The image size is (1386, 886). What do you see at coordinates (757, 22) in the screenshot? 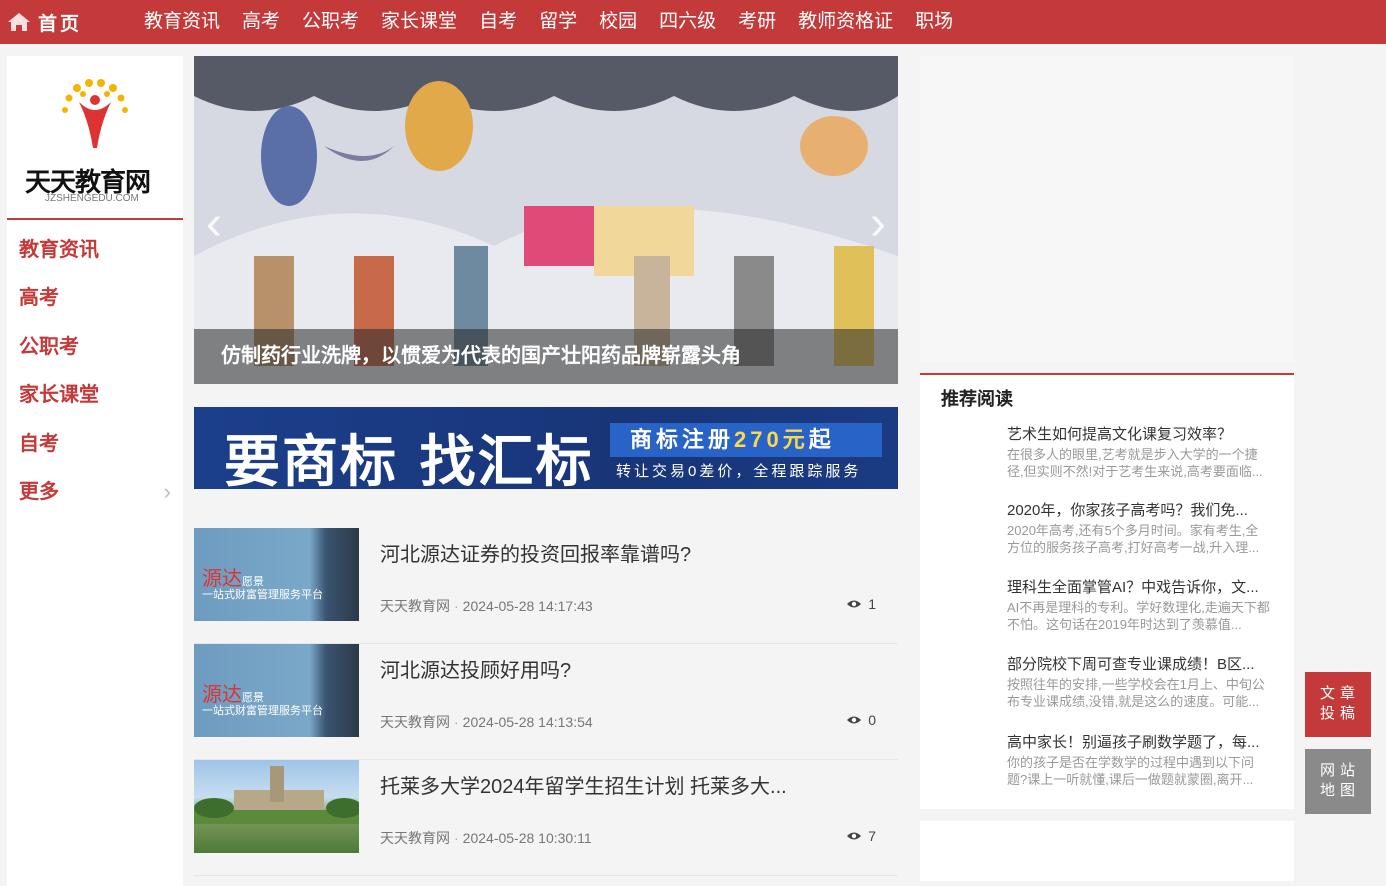
I see `nav-item-postgrad: 考研` at bounding box center [757, 22].